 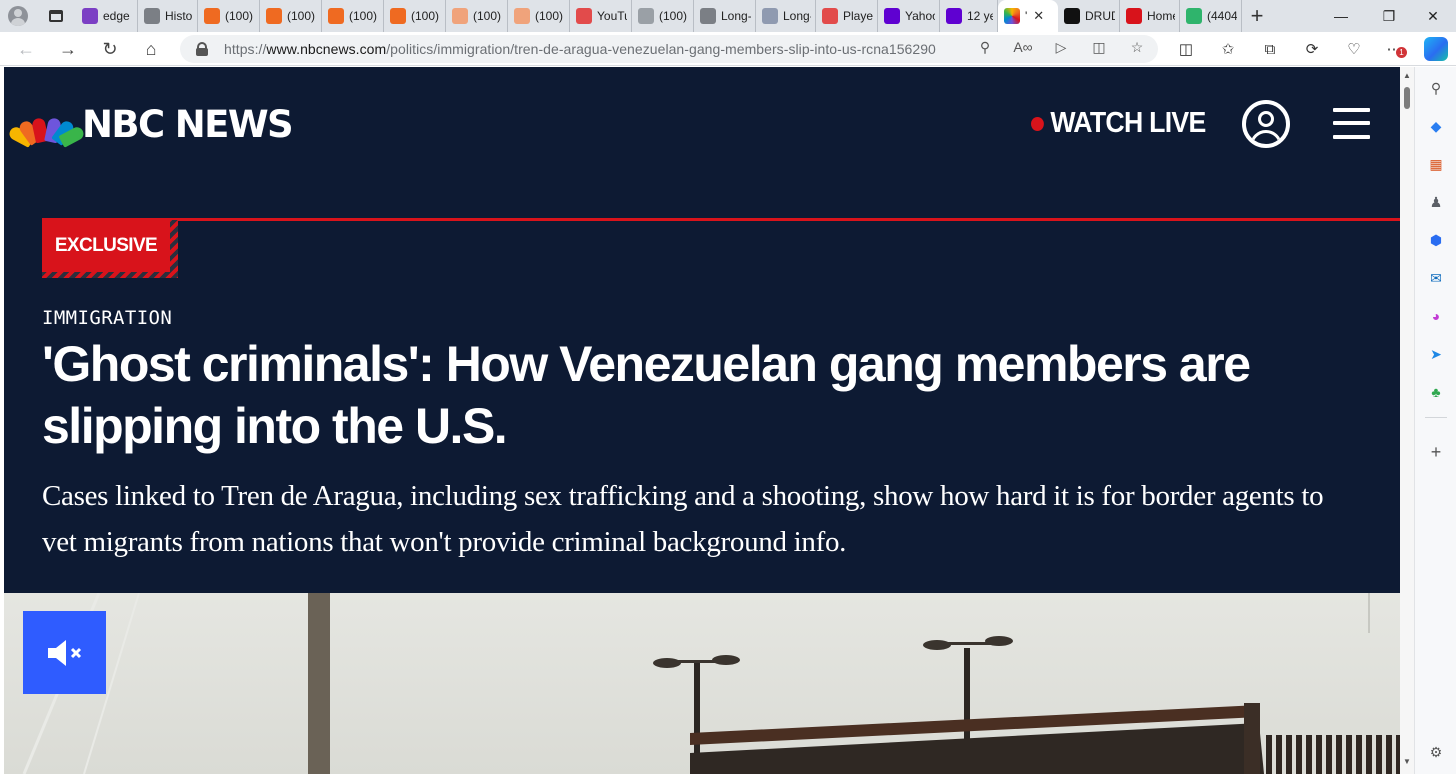 I want to click on menu-icon, so click(x=1351, y=124).